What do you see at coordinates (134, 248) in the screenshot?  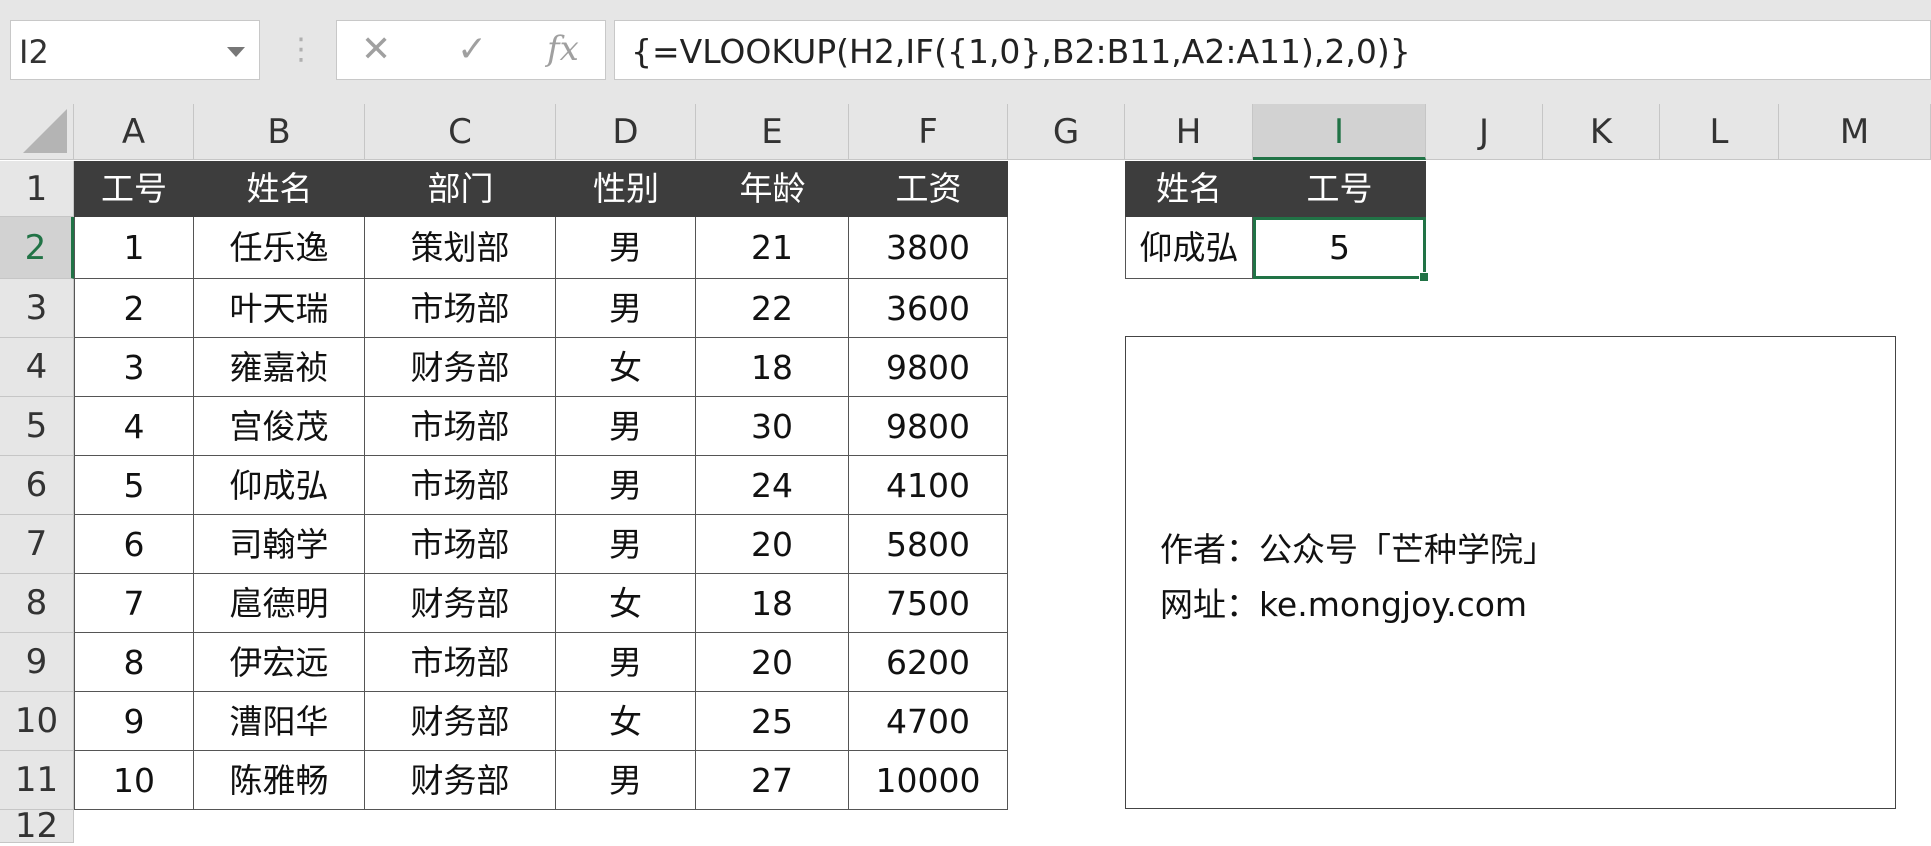 I see `table-cell: 1` at bounding box center [134, 248].